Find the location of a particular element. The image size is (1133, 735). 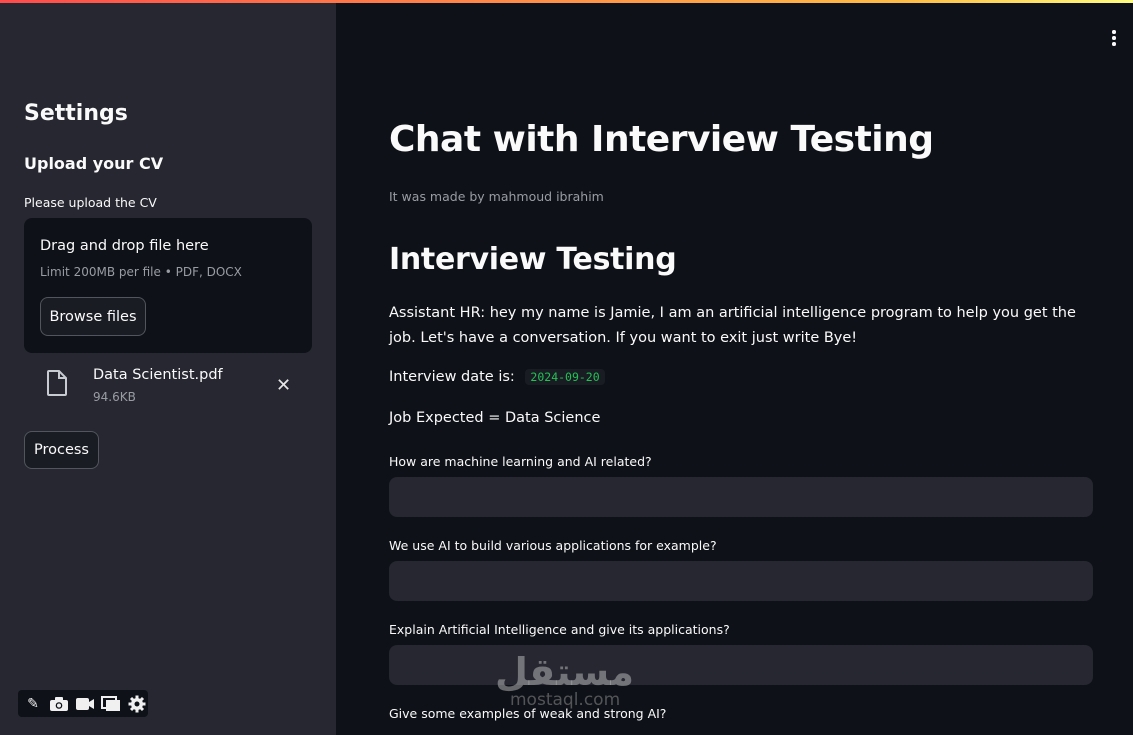

dropzone-limit: Limit 200MB per file • PDF, DOCX is located at coordinates (141, 272).